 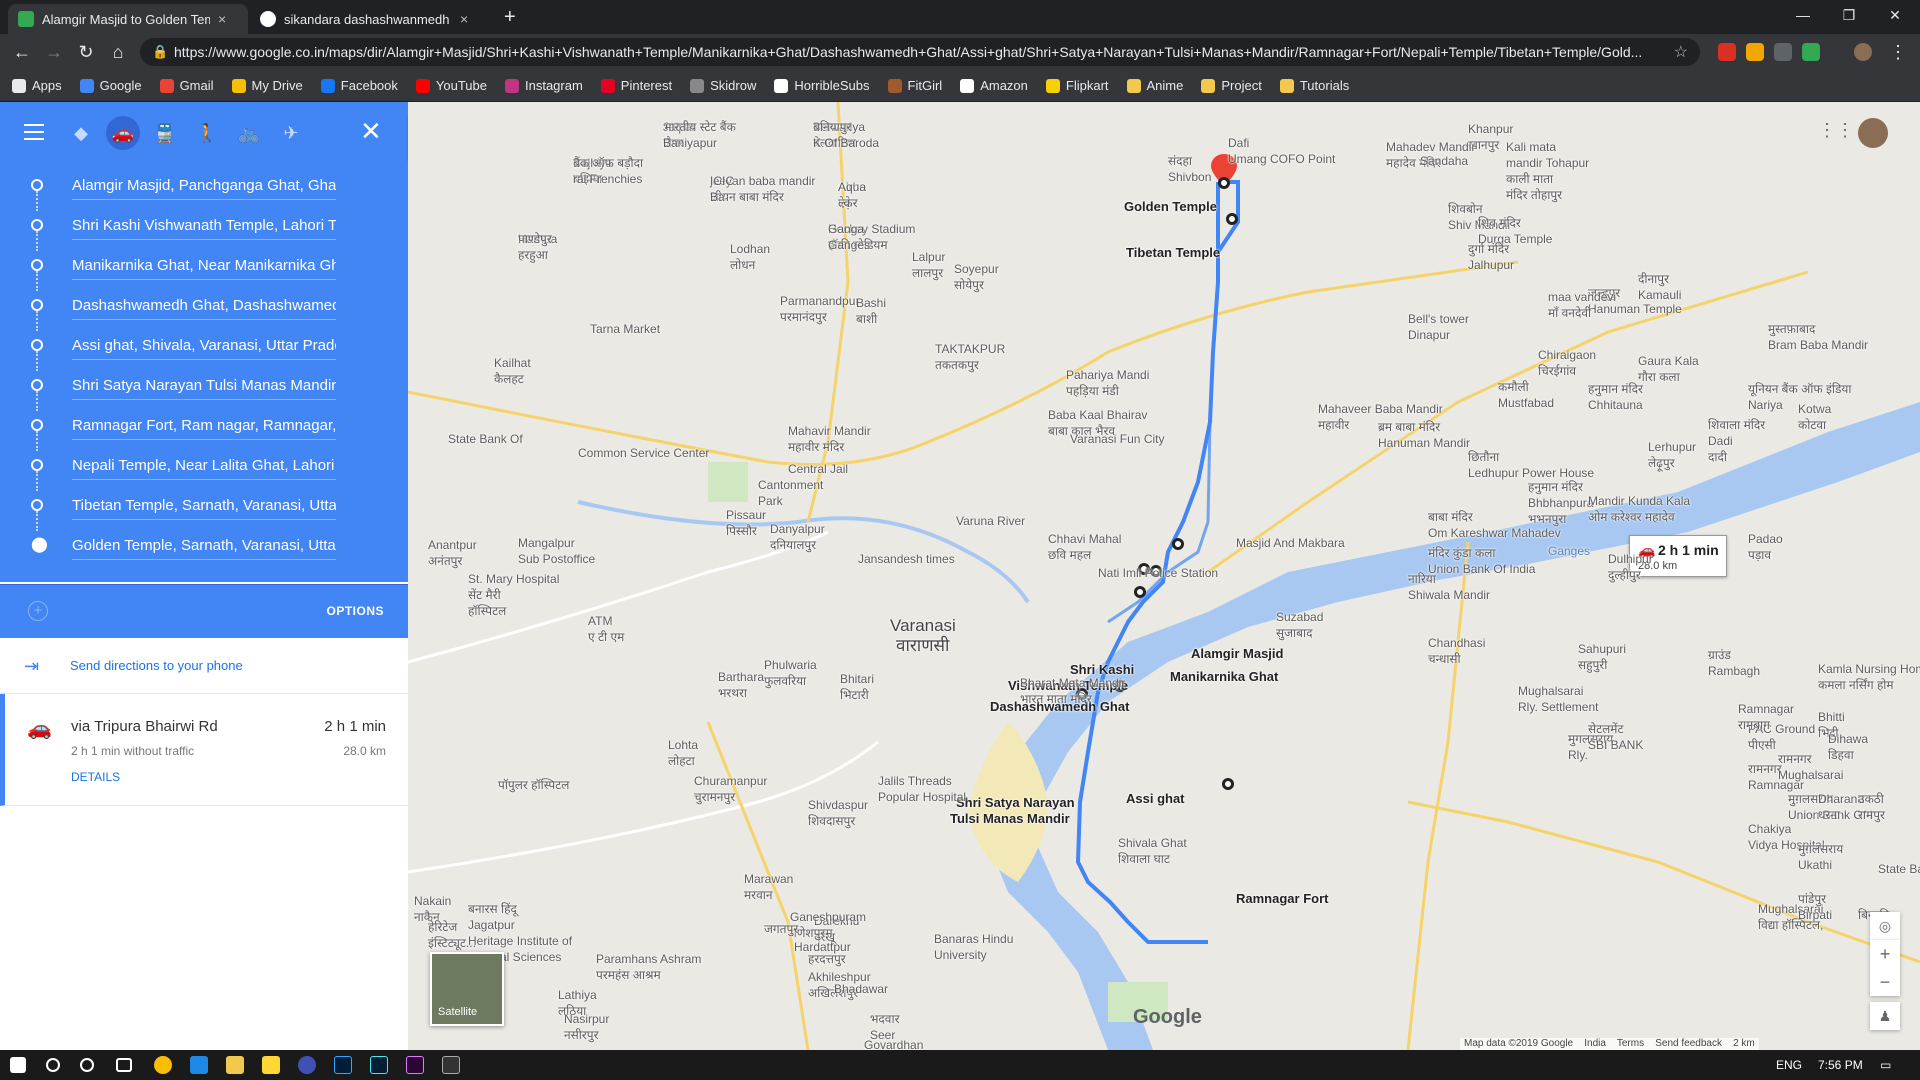 I want to click on maximize-button: ❐, so click(x=1849, y=15).